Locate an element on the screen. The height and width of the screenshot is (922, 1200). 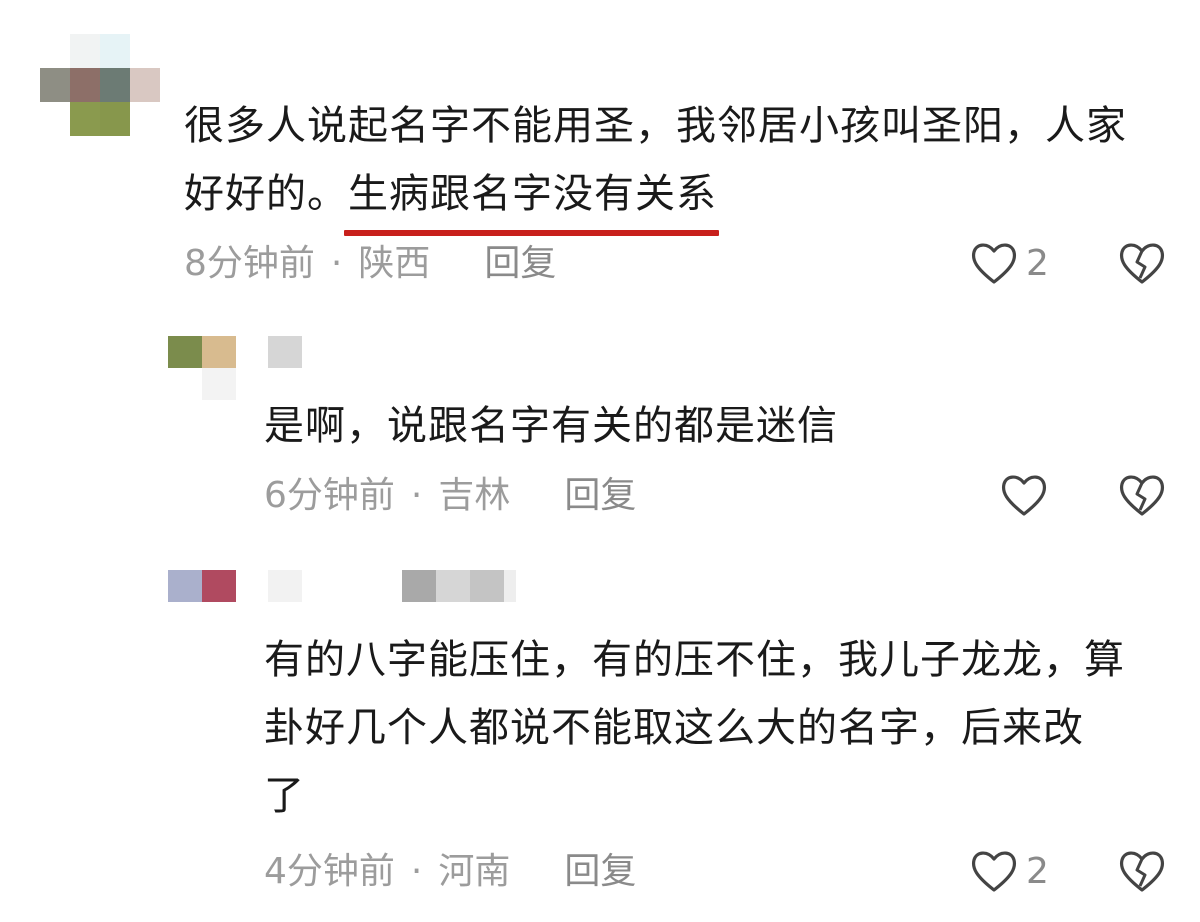
timestamp: 8分钟前 is located at coordinates (249, 263).